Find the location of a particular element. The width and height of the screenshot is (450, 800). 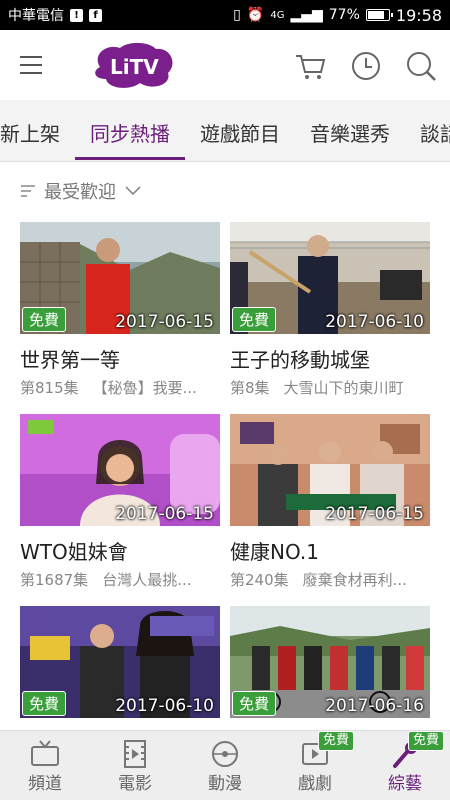

tab-game-shows: 遊戲節目 is located at coordinates (240, 132).